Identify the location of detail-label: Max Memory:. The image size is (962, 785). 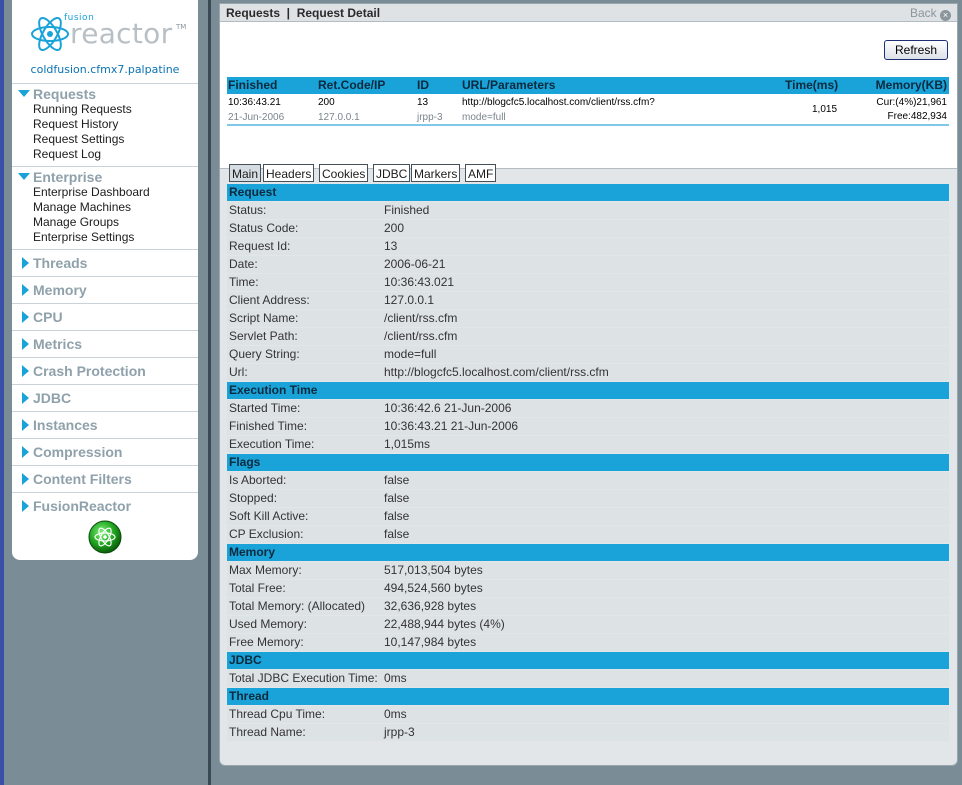
(265, 570).